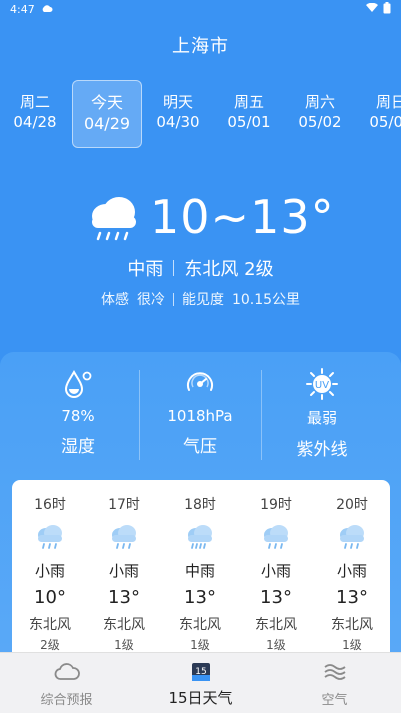 The height and width of the screenshot is (713, 401). What do you see at coordinates (124, 505) in the screenshot?
I see `hour-time: 17时` at bounding box center [124, 505].